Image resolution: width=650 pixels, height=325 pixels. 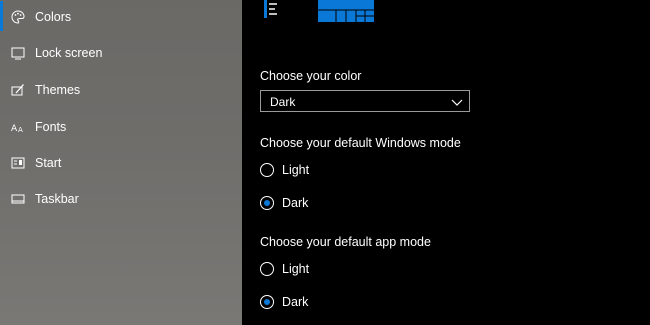 I want to click on sidebar-item-label: Start, so click(x=48, y=163).